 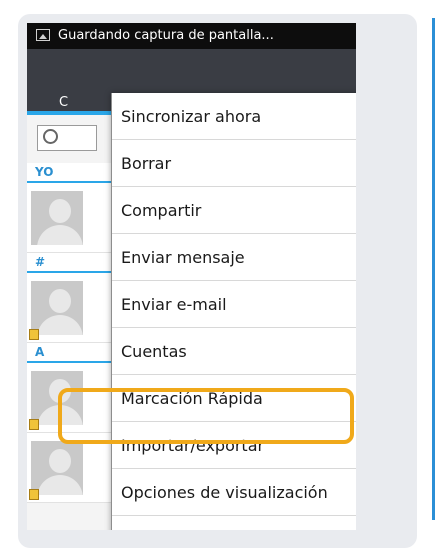 What do you see at coordinates (234, 351) in the screenshot?
I see `menu-item-cuentas: Cuentas` at bounding box center [234, 351].